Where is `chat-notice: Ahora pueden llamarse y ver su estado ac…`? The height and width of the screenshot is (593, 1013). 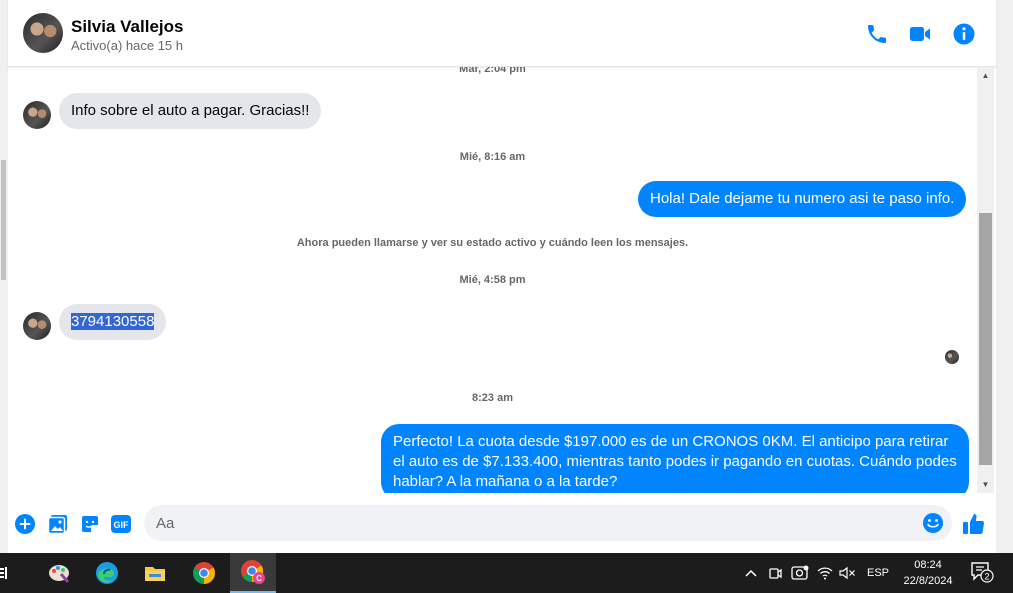 chat-notice: Ahora pueden llamarse y ver su estado ac… is located at coordinates (492, 243).